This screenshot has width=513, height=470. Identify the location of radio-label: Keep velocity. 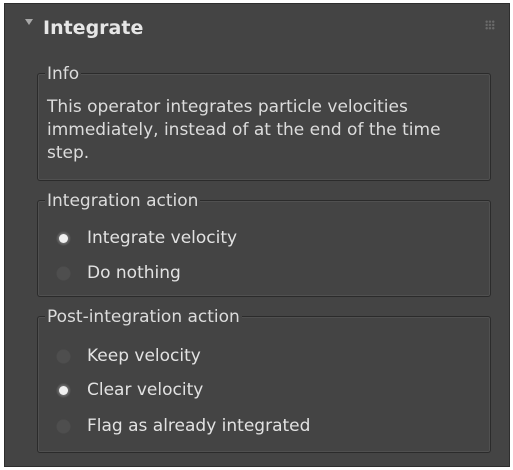
(144, 356).